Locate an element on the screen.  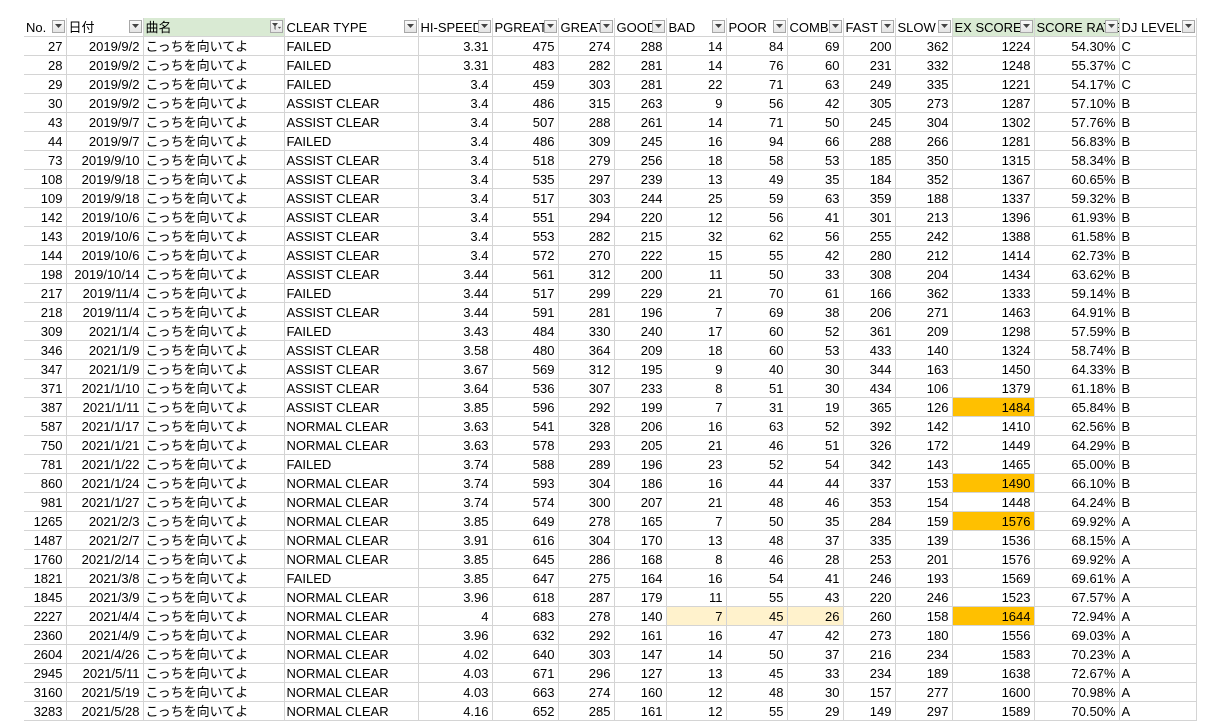
table-cell: 301 is located at coordinates (869, 217).